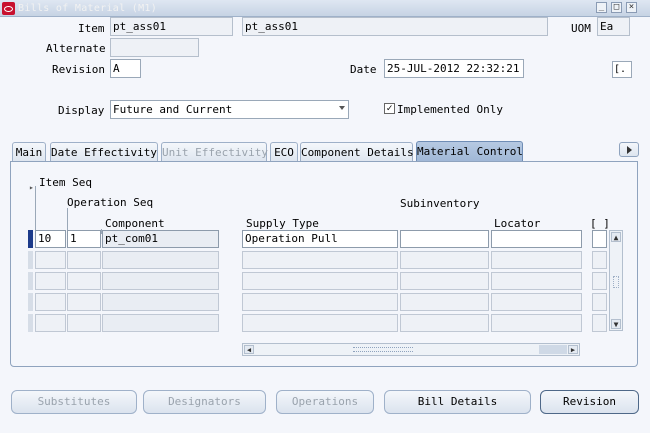 This screenshot has height=433, width=650. I want to click on bill-details-button: Bill Details, so click(457, 402).